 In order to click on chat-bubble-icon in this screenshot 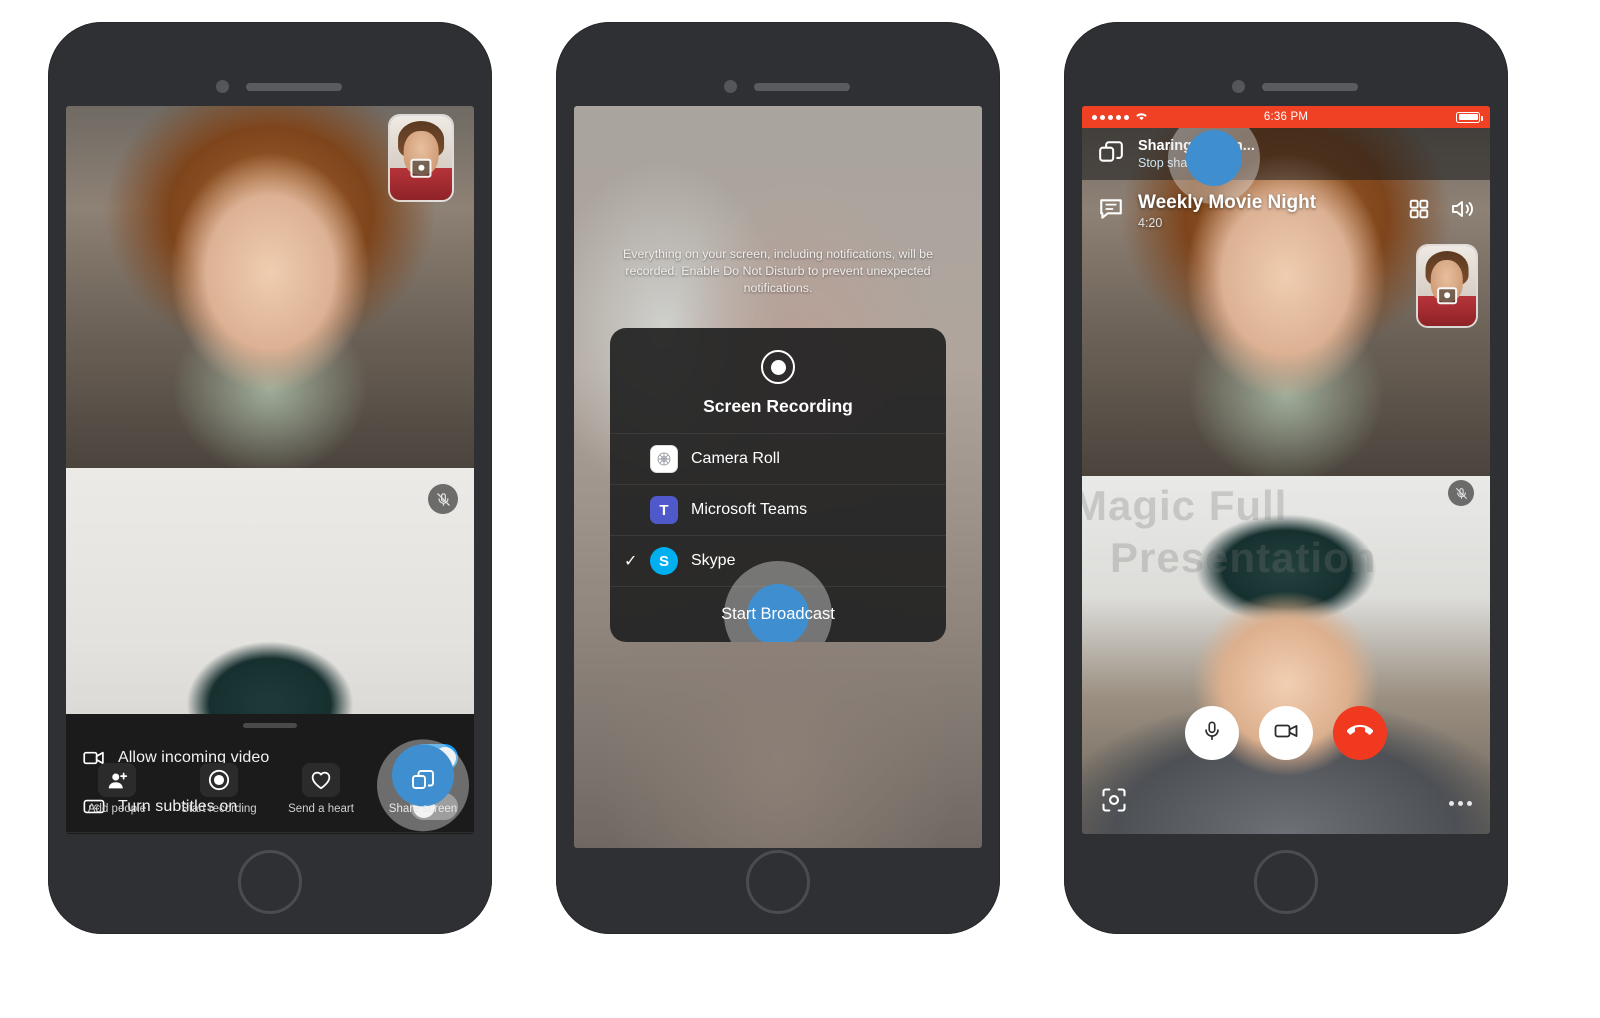, I will do `click(1111, 211)`.